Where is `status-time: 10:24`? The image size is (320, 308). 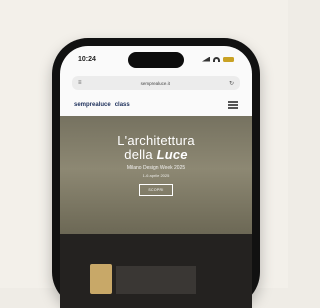
status-time: 10:24 is located at coordinates (87, 59).